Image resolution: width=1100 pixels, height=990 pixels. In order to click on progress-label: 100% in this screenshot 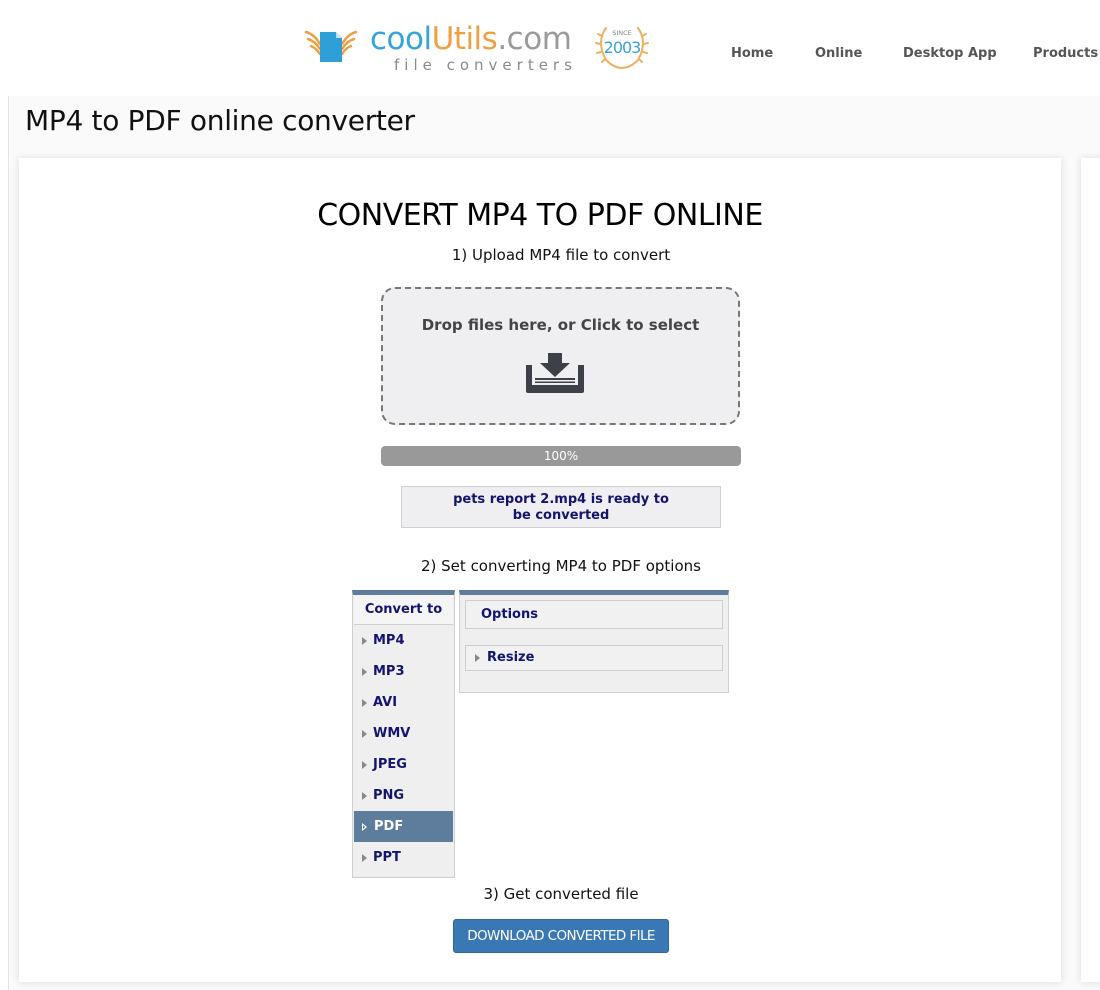, I will do `click(561, 456)`.